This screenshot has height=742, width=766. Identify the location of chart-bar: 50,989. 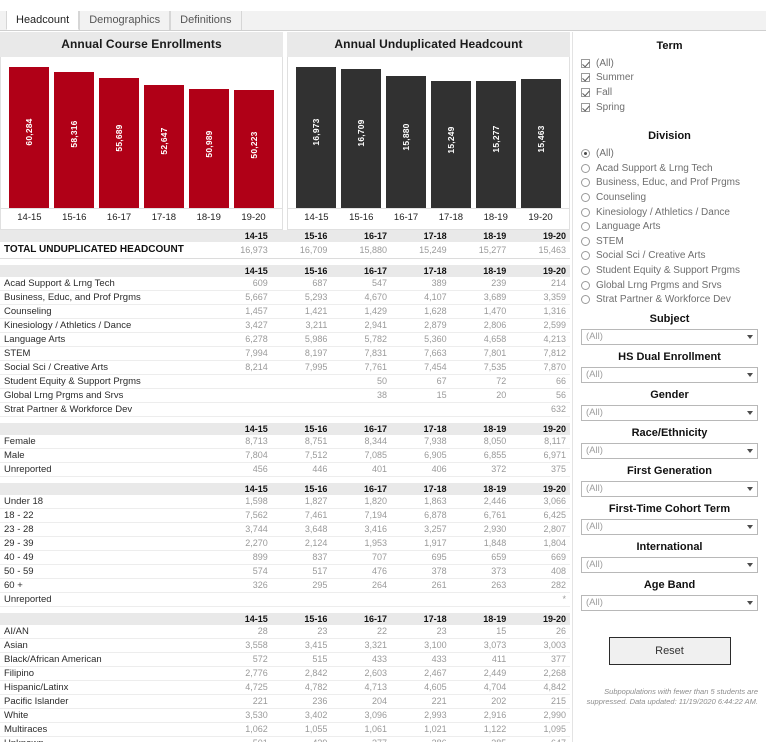
(208, 148).